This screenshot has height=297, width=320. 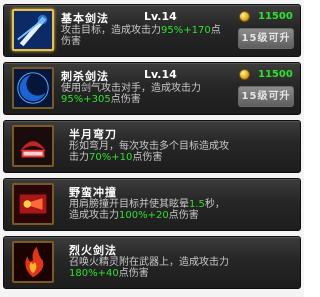 What do you see at coordinates (33, 204) in the screenshot?
I see `barbaric-charge-icon` at bounding box center [33, 204].